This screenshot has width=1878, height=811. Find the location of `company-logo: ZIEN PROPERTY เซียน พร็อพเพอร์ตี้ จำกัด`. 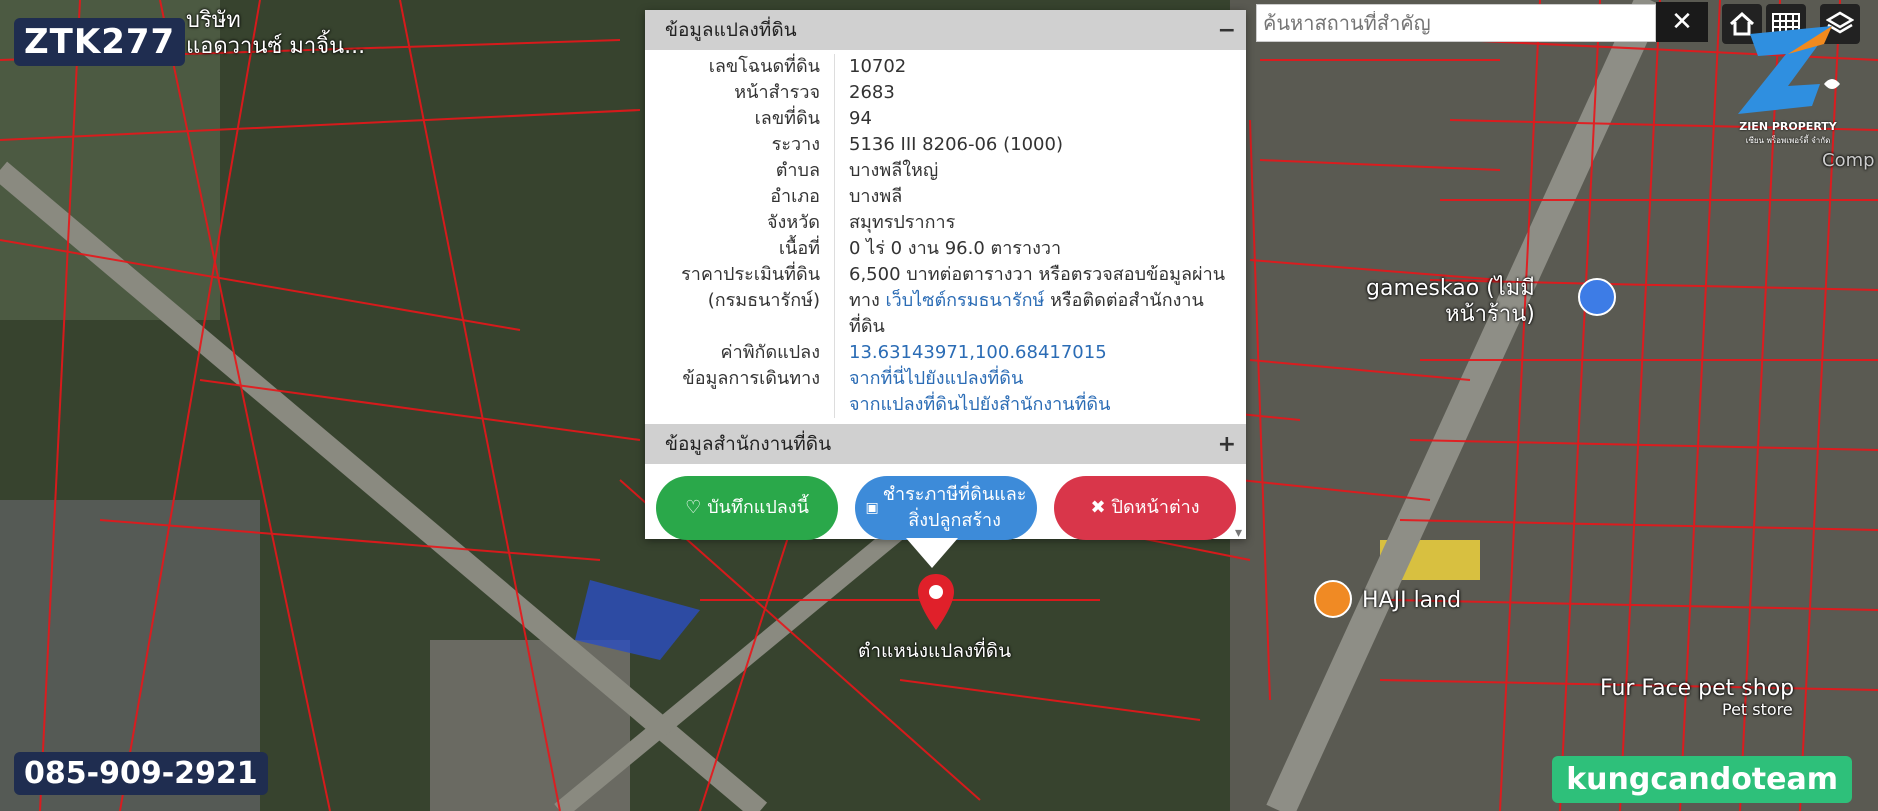

company-logo: ZIEN PROPERTY เซียน พร็อพเพอร์ตี้ จำกัด is located at coordinates (1788, 86).